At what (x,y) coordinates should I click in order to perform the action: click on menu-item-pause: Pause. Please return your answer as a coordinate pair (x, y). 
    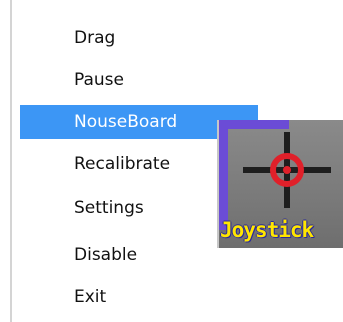
    Looking at the image, I should click on (139, 80).